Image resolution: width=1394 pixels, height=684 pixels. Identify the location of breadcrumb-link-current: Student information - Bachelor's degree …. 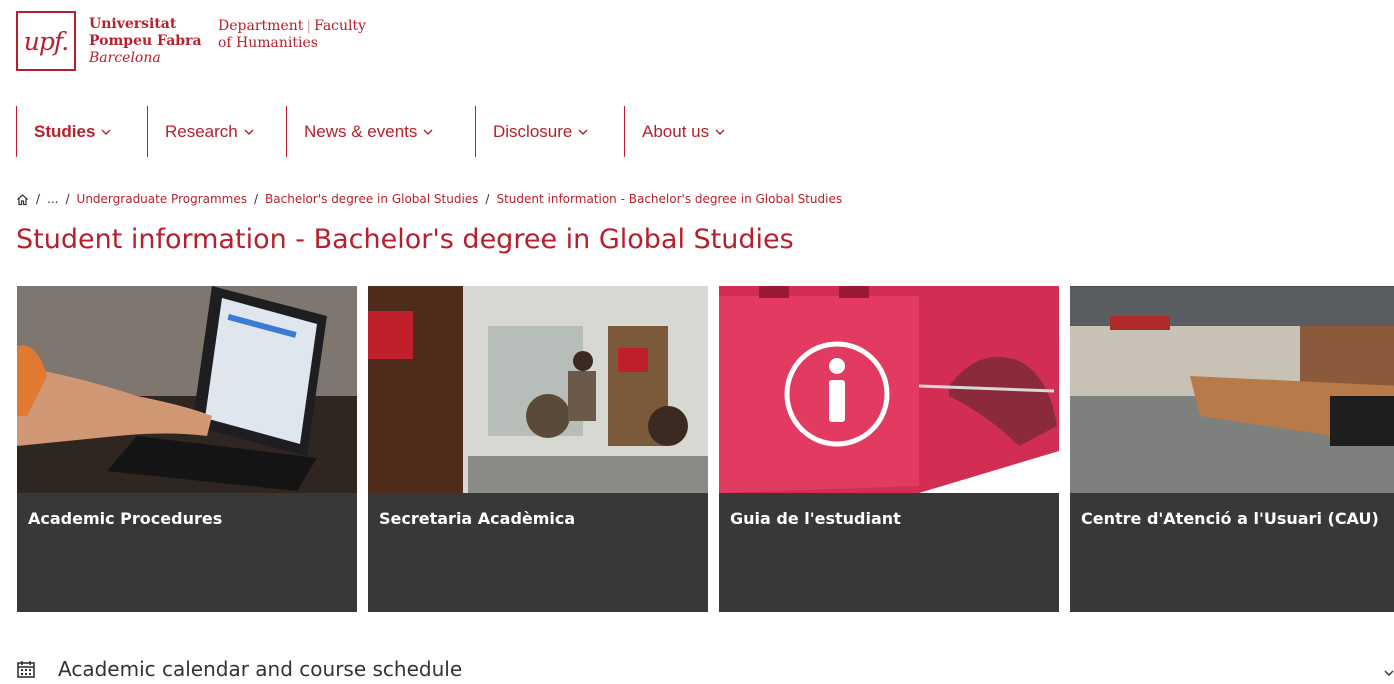
(669, 199).